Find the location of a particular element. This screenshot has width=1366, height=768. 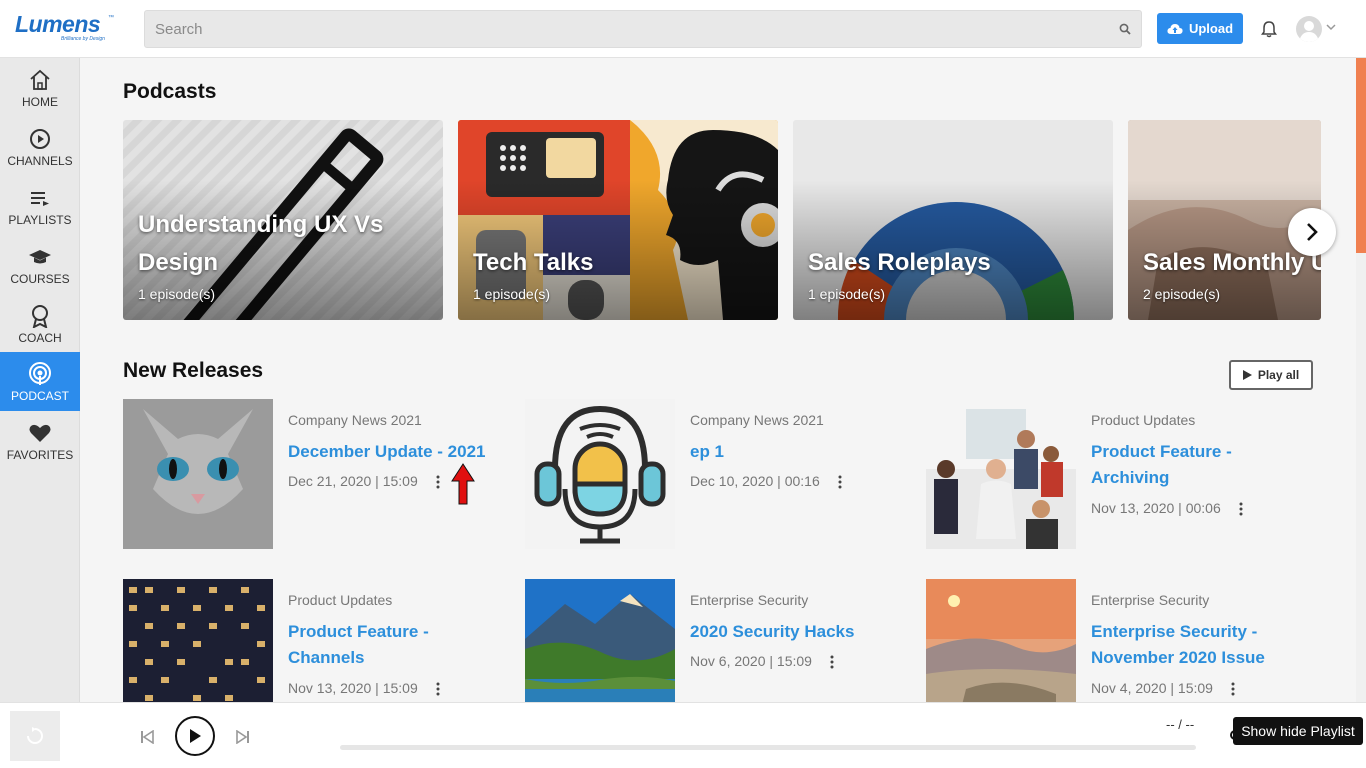

cloud-upload-icon is located at coordinates (1175, 28).